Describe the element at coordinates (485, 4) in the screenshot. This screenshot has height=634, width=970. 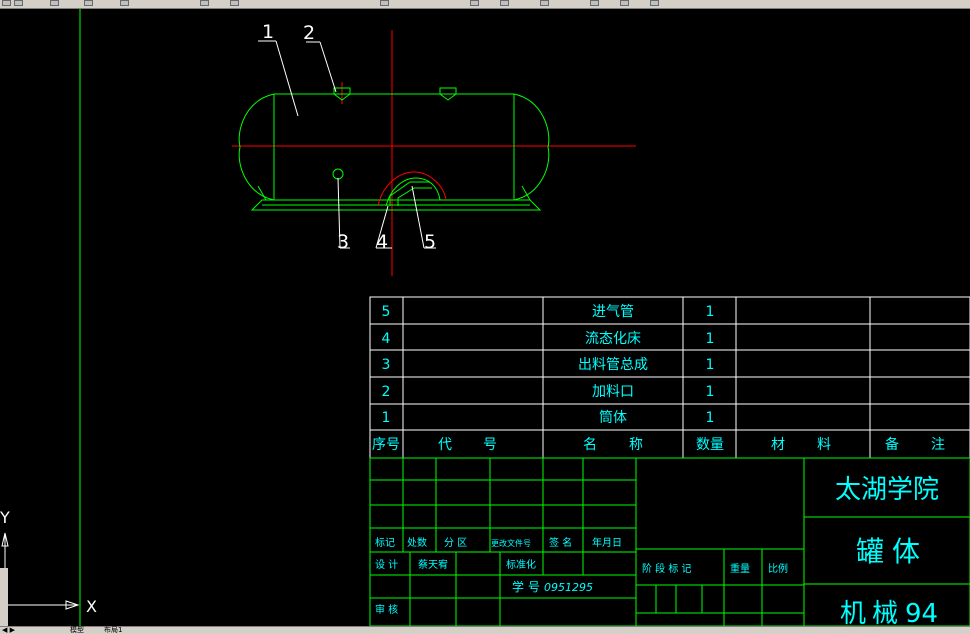
I see `top-toolbar` at that location.